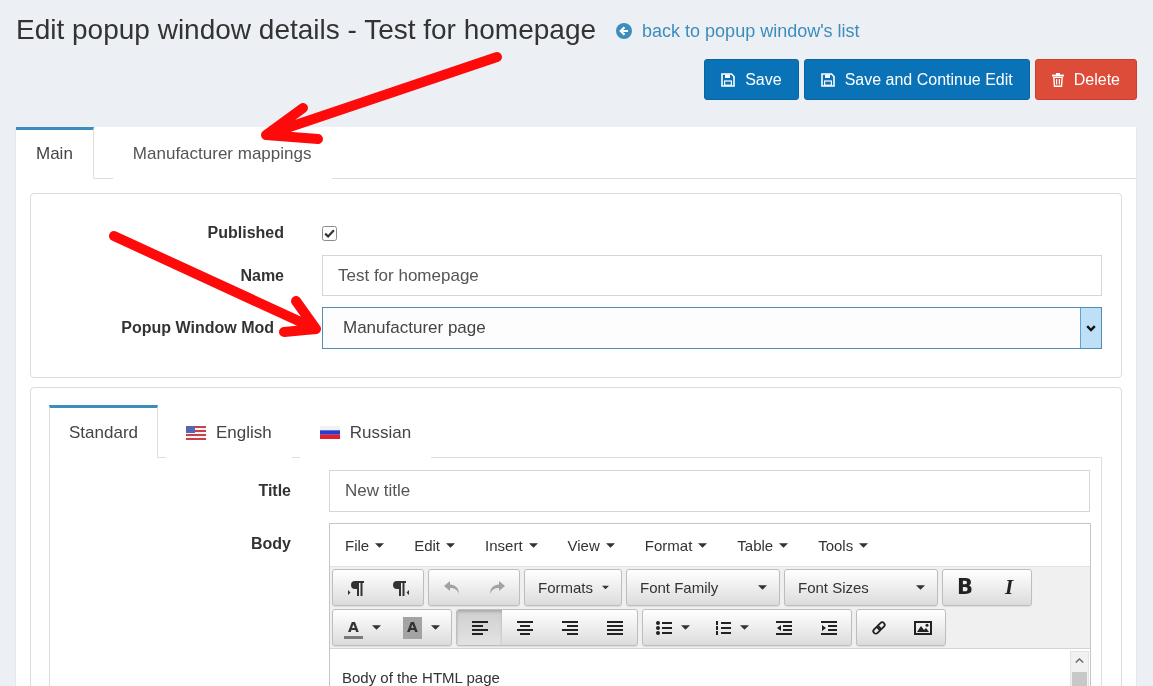 This screenshot has width=1153, height=686. I want to click on tab: Standard, so click(103, 431).